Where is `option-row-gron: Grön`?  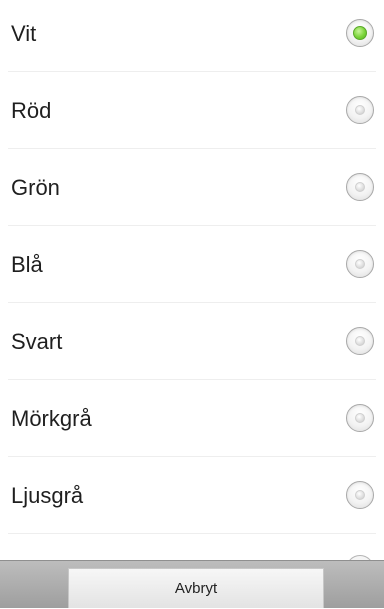 option-row-gron: Grön is located at coordinates (192, 192).